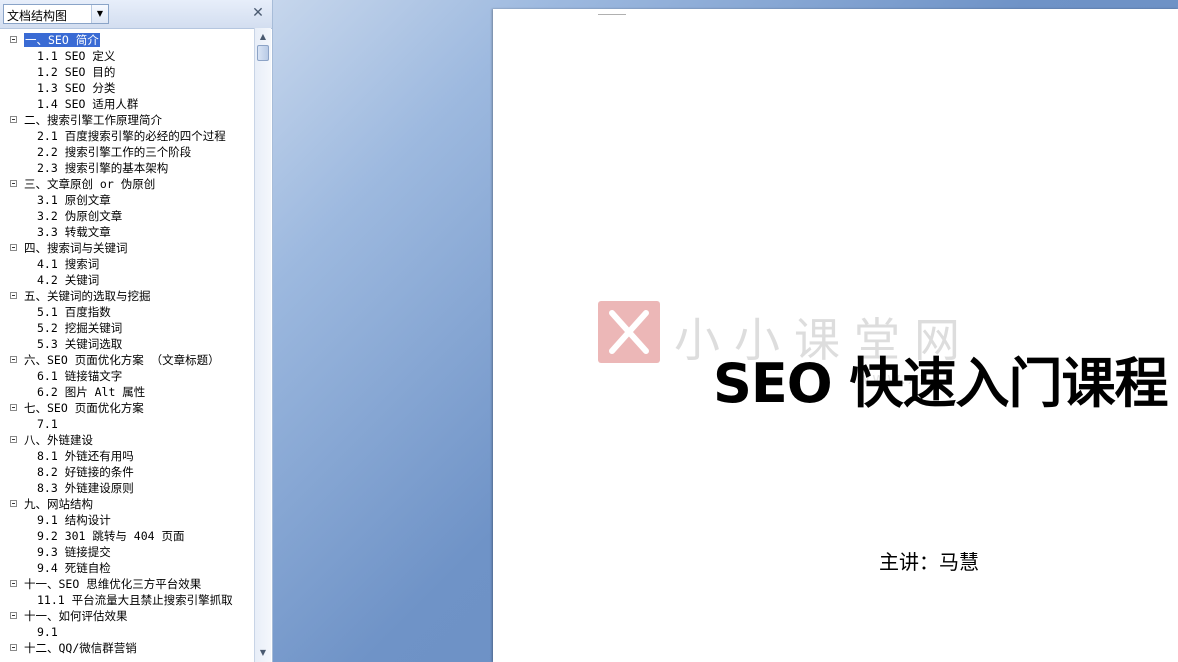  What do you see at coordinates (37, 16) in the screenshot?
I see `view-select-label: 文档结构图` at bounding box center [37, 16].